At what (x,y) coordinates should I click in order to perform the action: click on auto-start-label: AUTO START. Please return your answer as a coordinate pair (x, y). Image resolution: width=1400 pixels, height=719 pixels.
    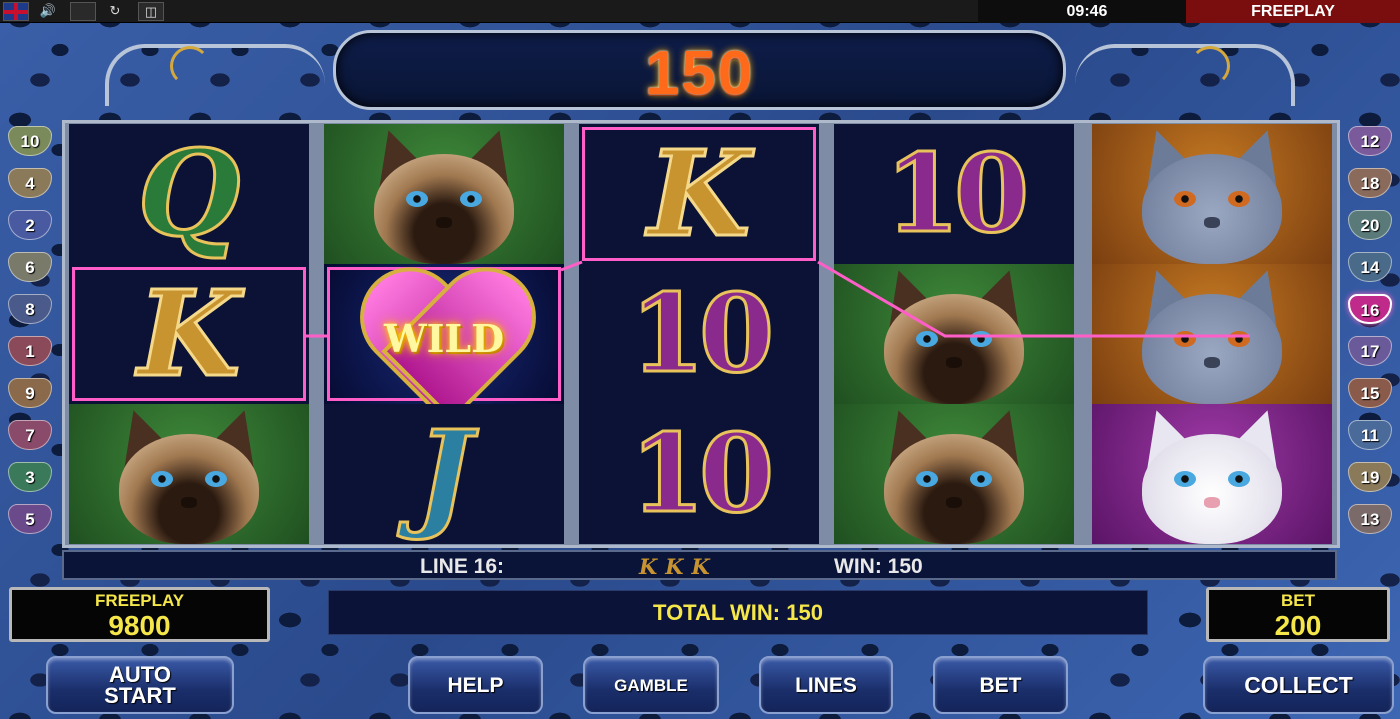
    Looking at the image, I should click on (140, 685).